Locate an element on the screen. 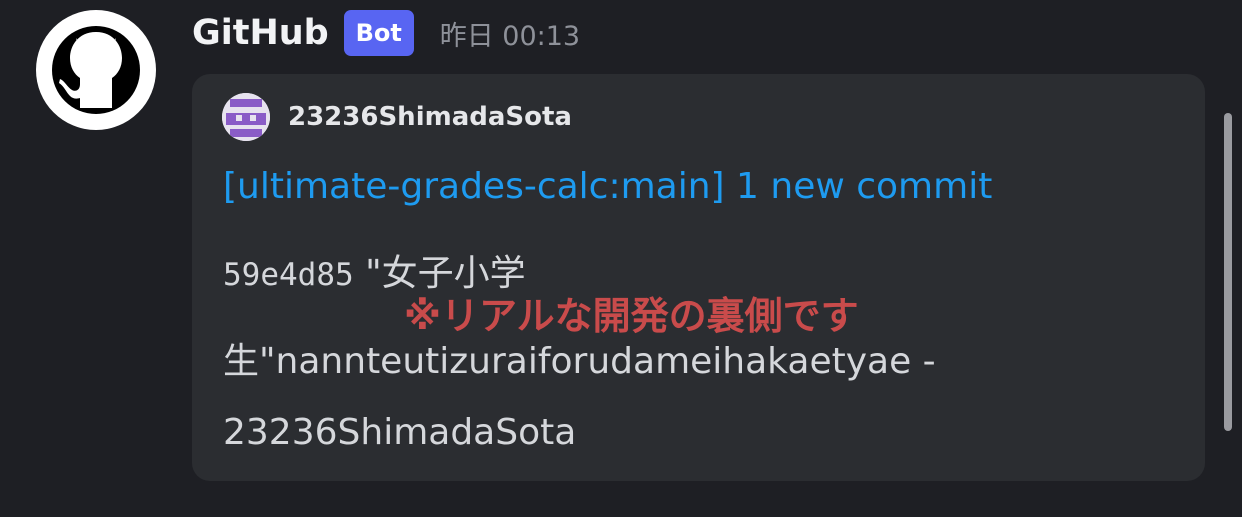  embed-author-name: 23236ShimadaSota is located at coordinates (430, 117).